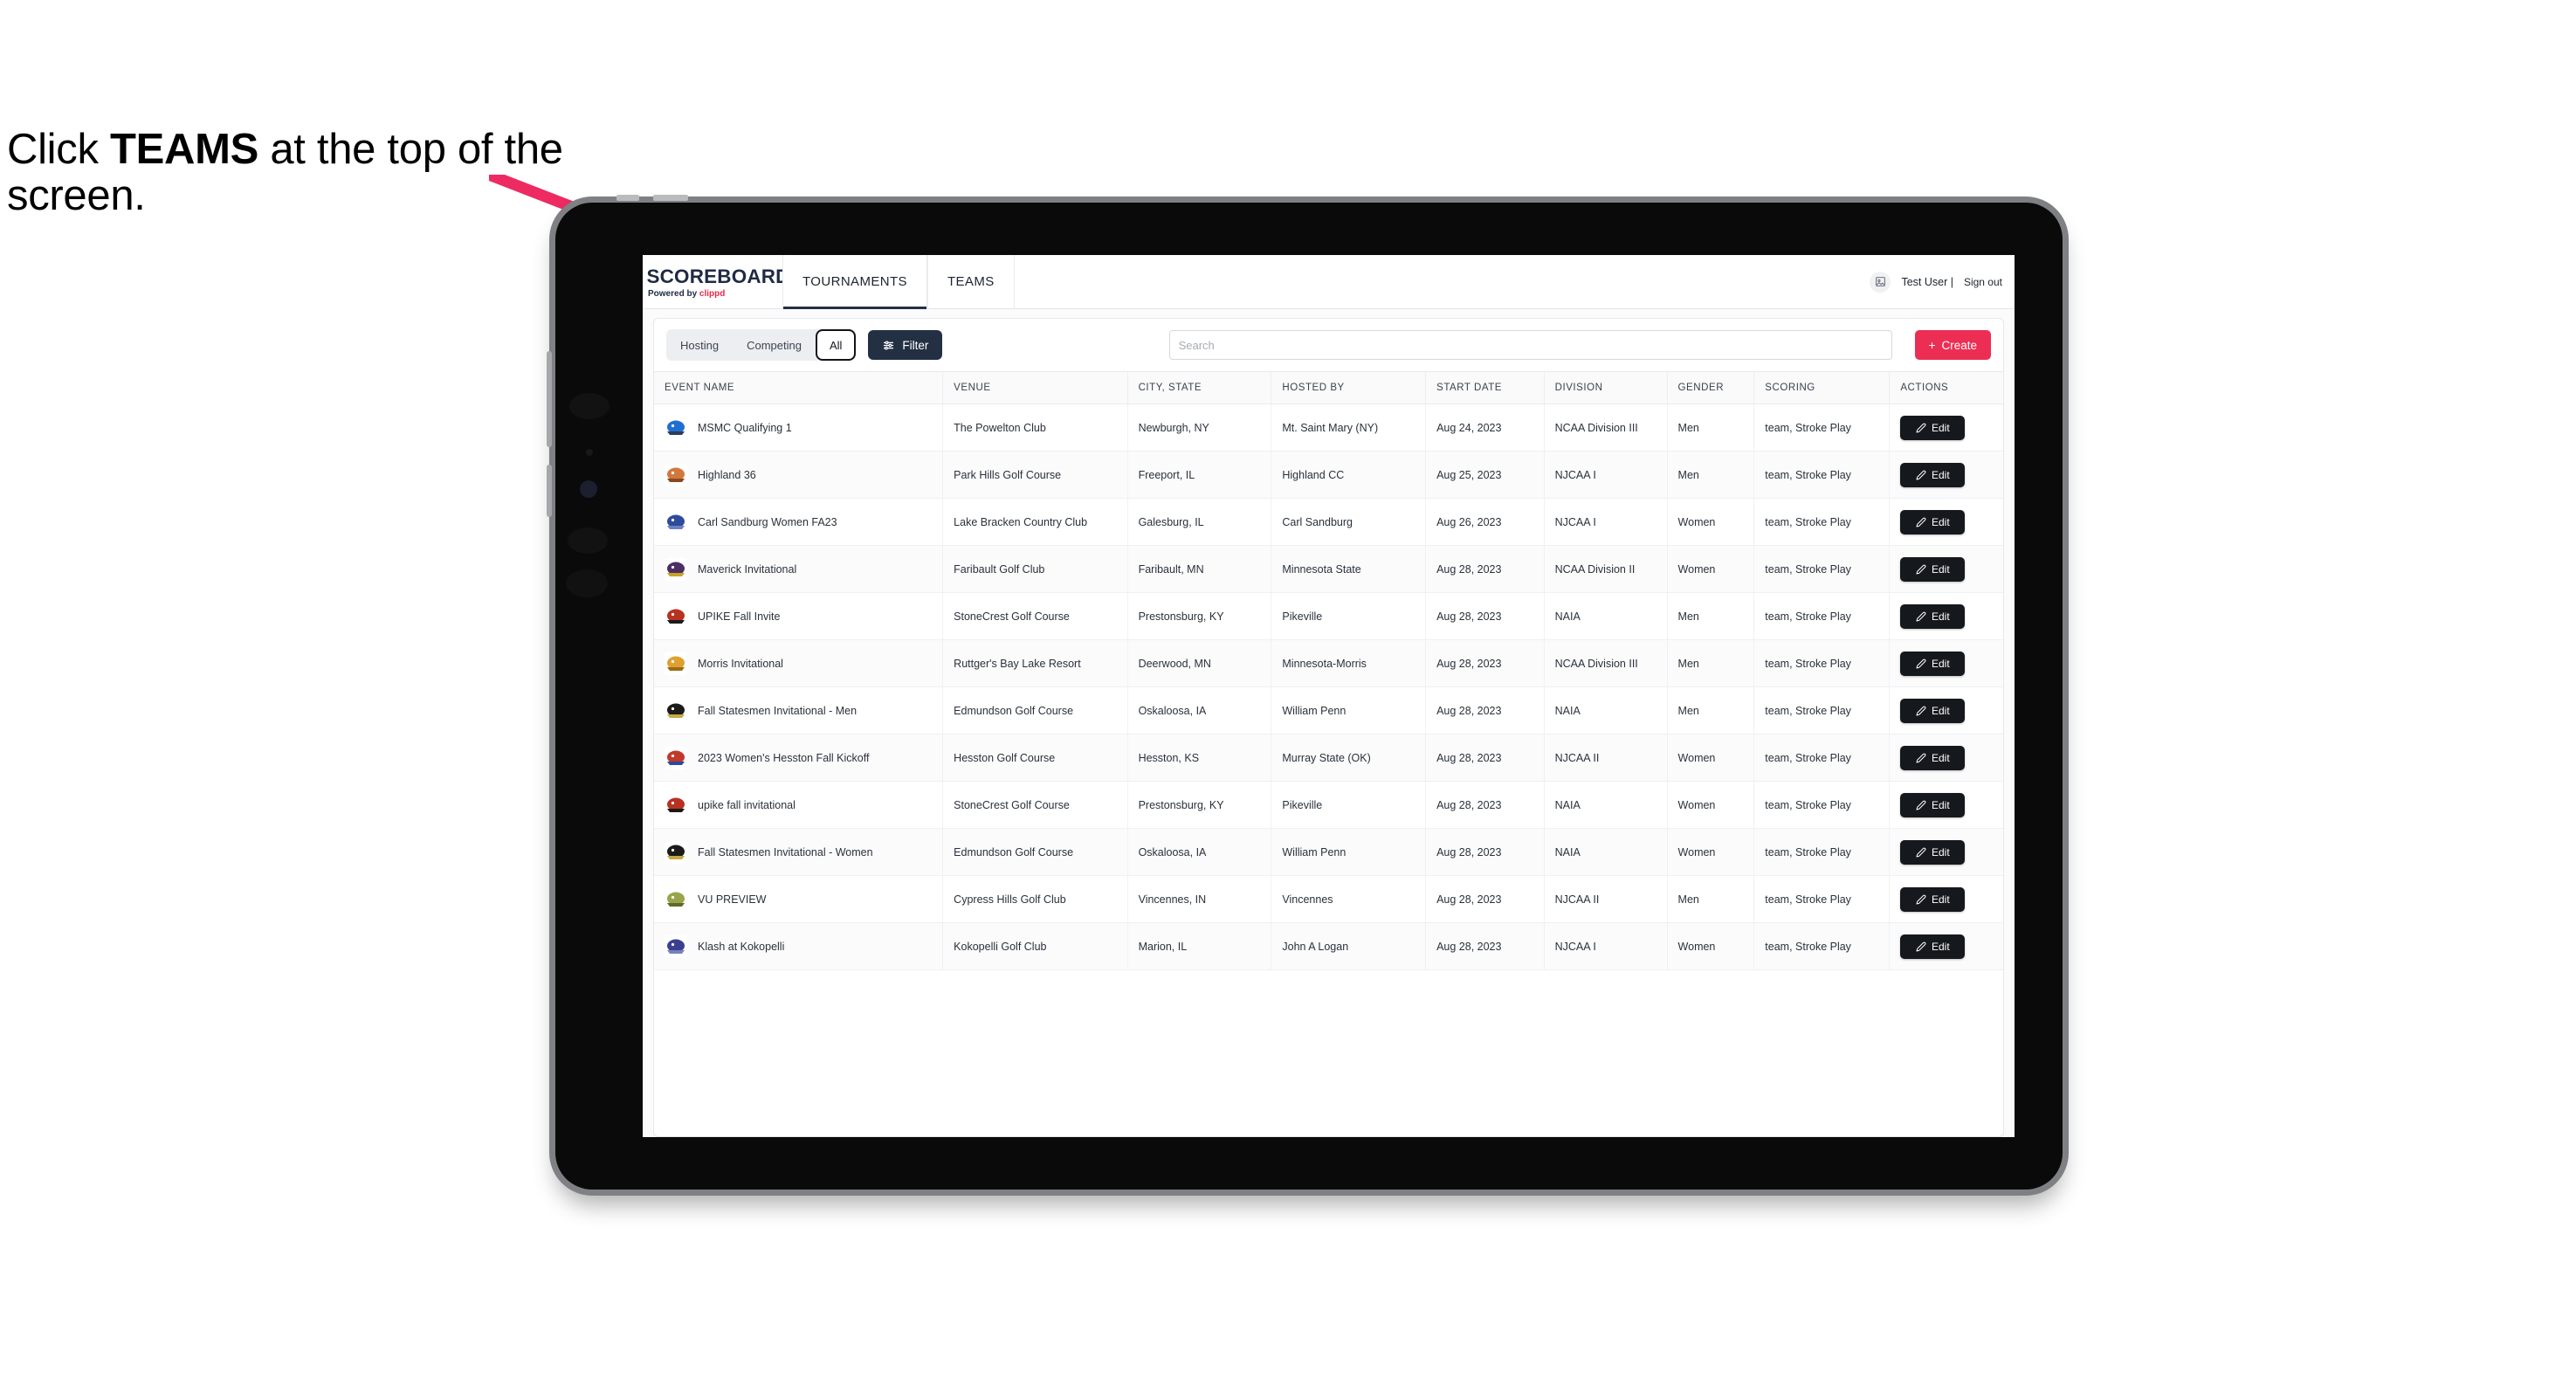 This screenshot has height=1386, width=2576. What do you see at coordinates (799, 522) in the screenshot?
I see `cell-event-name: Carl Sandburg Women FA23` at bounding box center [799, 522].